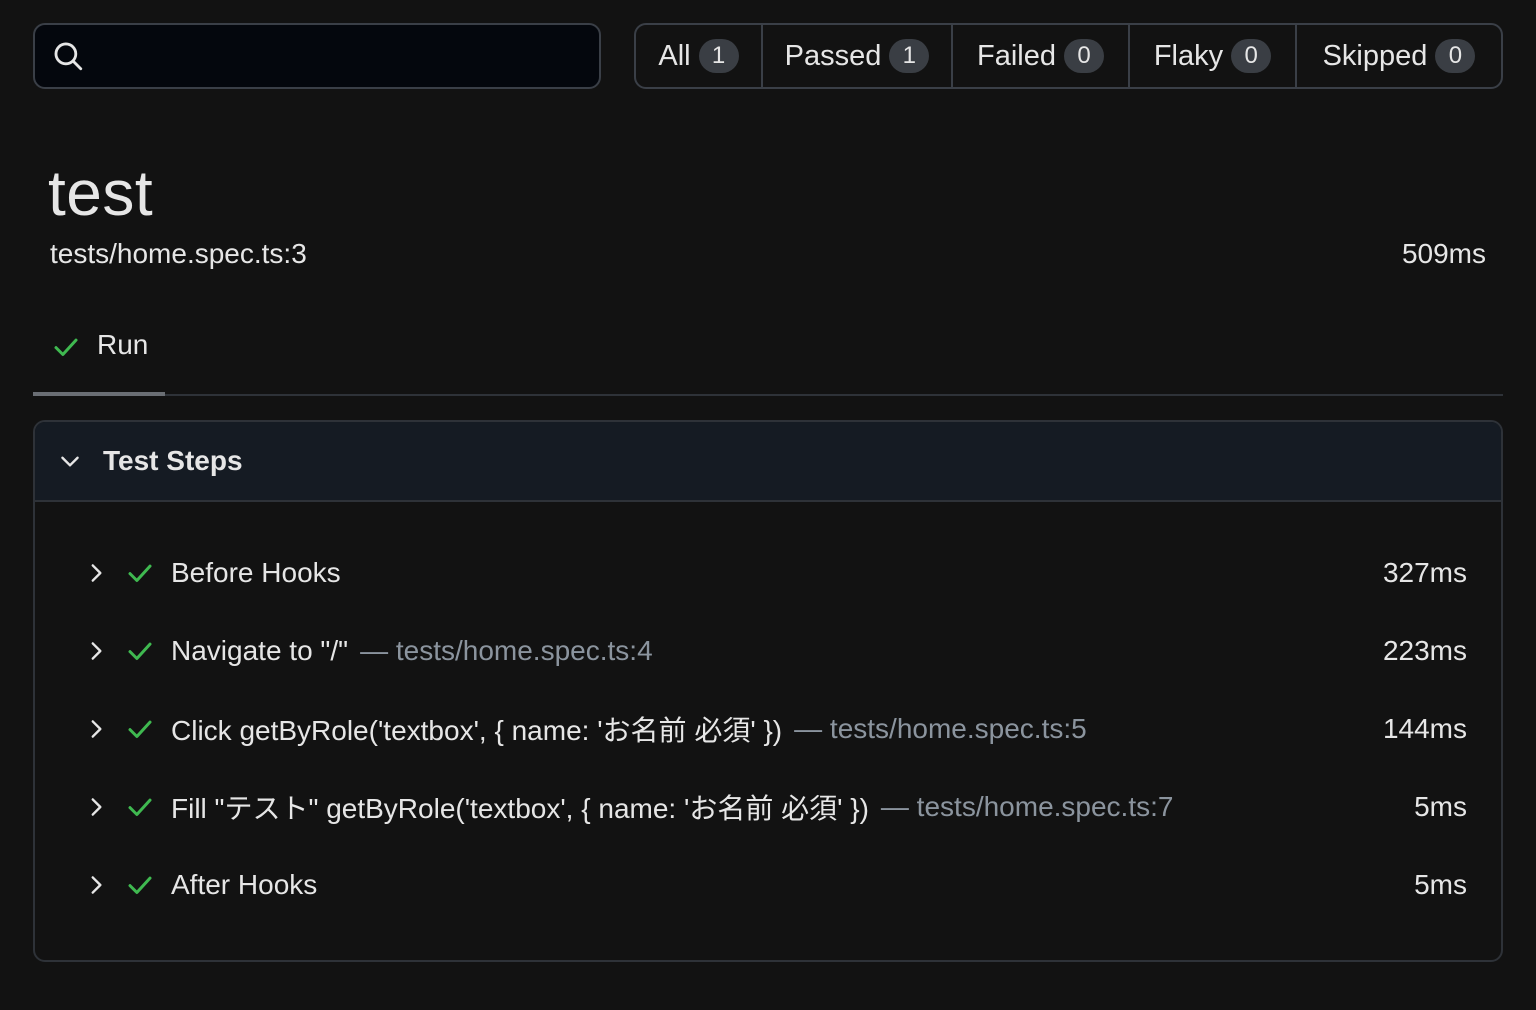 Image resolution: width=1536 pixels, height=1010 pixels. Describe the element at coordinates (768, 462) in the screenshot. I see `test-steps-header: Test Steps` at that location.